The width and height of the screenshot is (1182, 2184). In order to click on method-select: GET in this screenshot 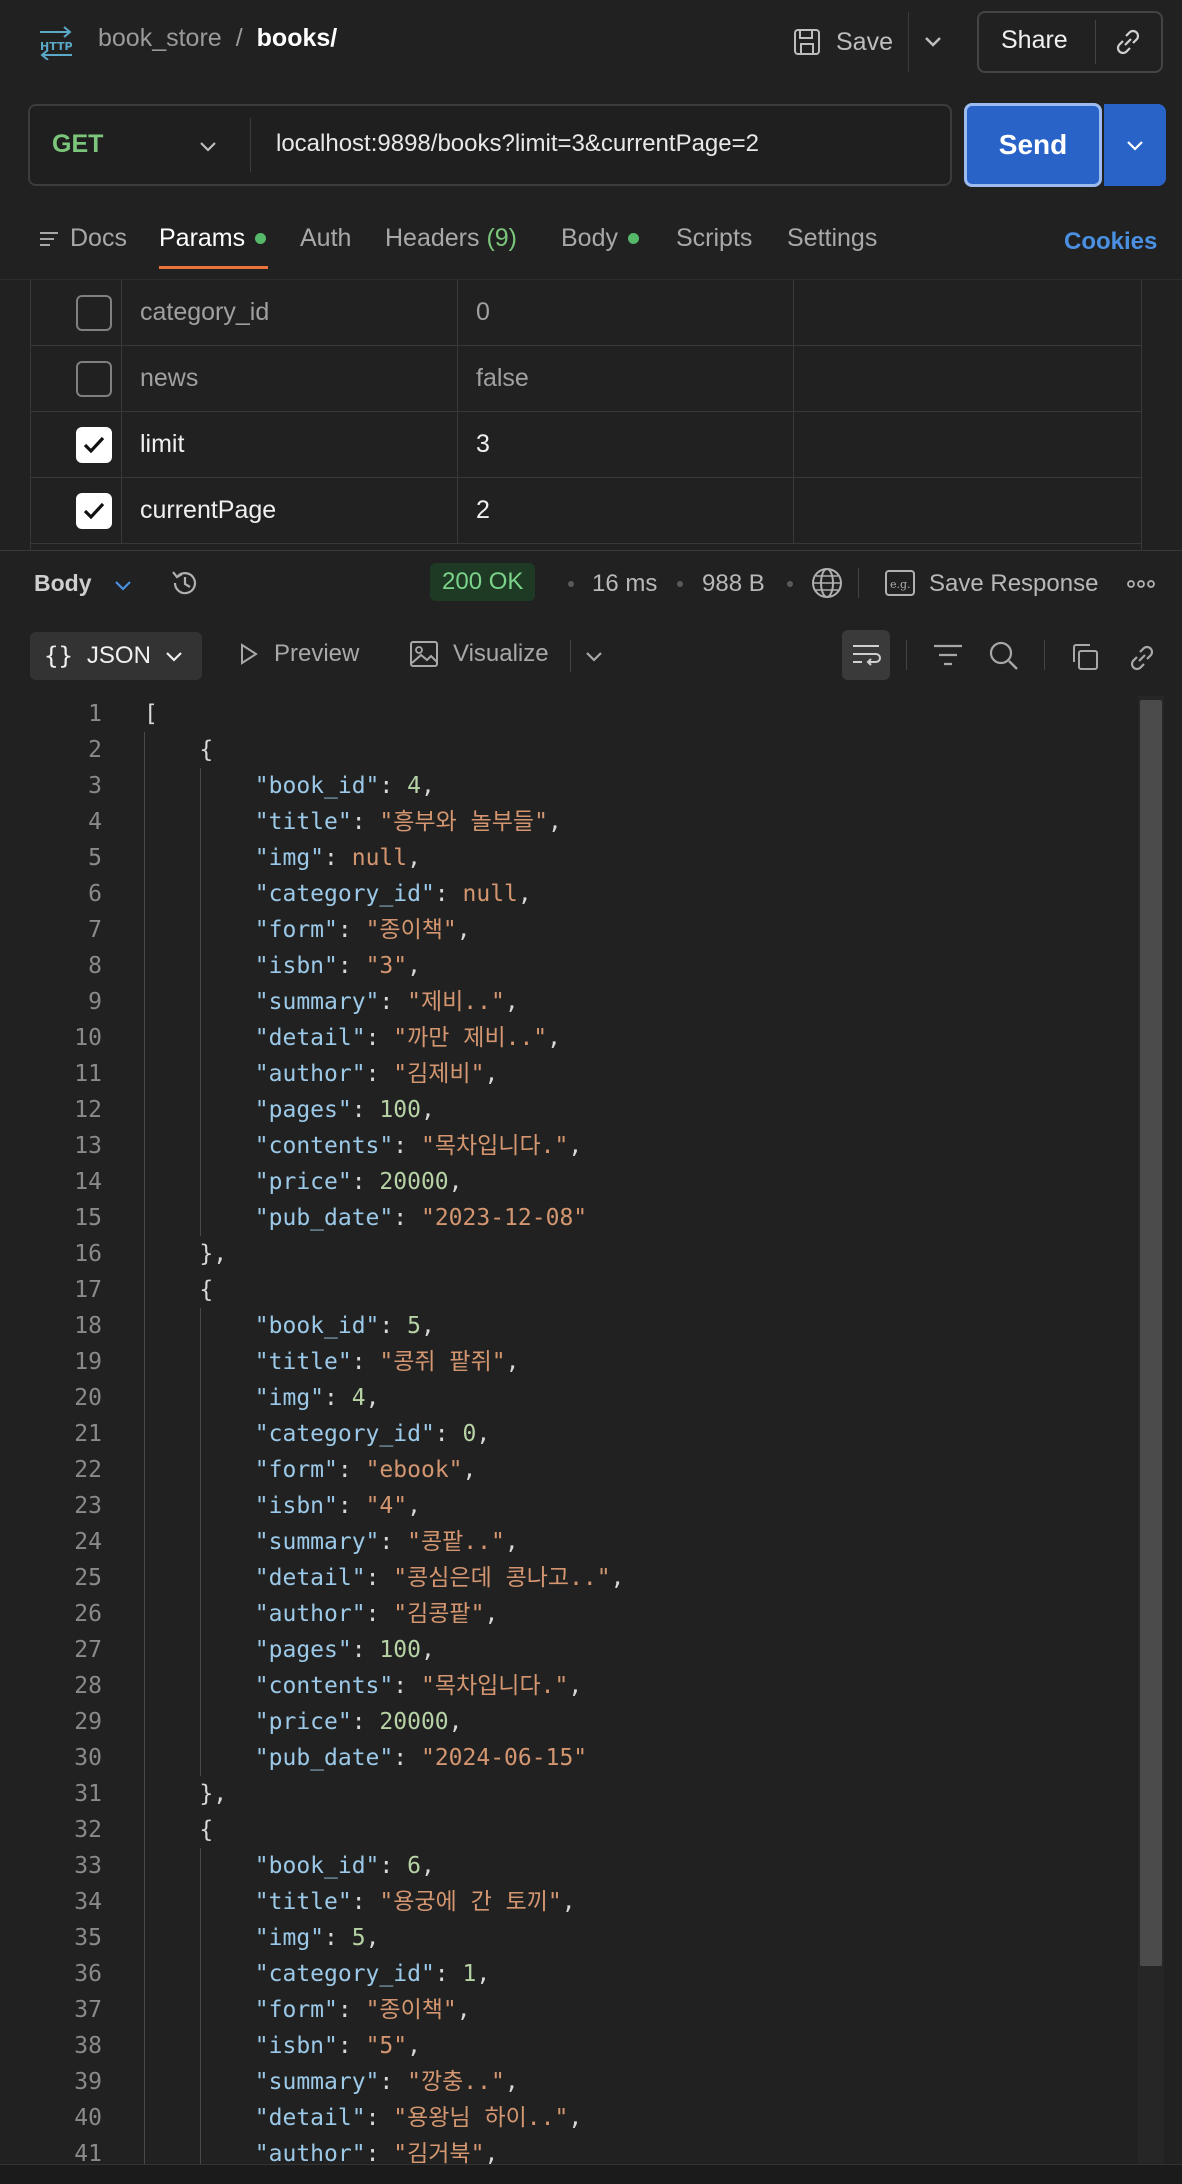, I will do `click(77, 144)`.